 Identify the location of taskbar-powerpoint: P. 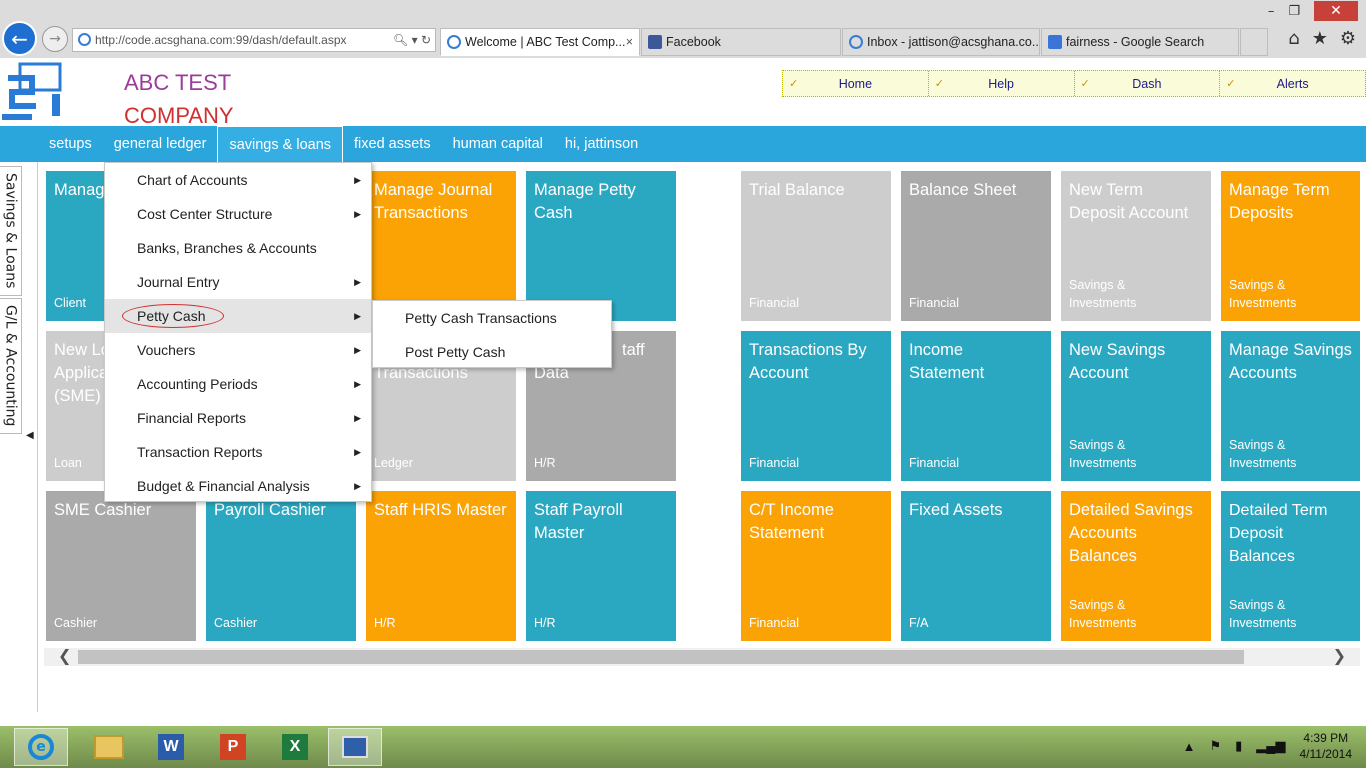
(233, 747).